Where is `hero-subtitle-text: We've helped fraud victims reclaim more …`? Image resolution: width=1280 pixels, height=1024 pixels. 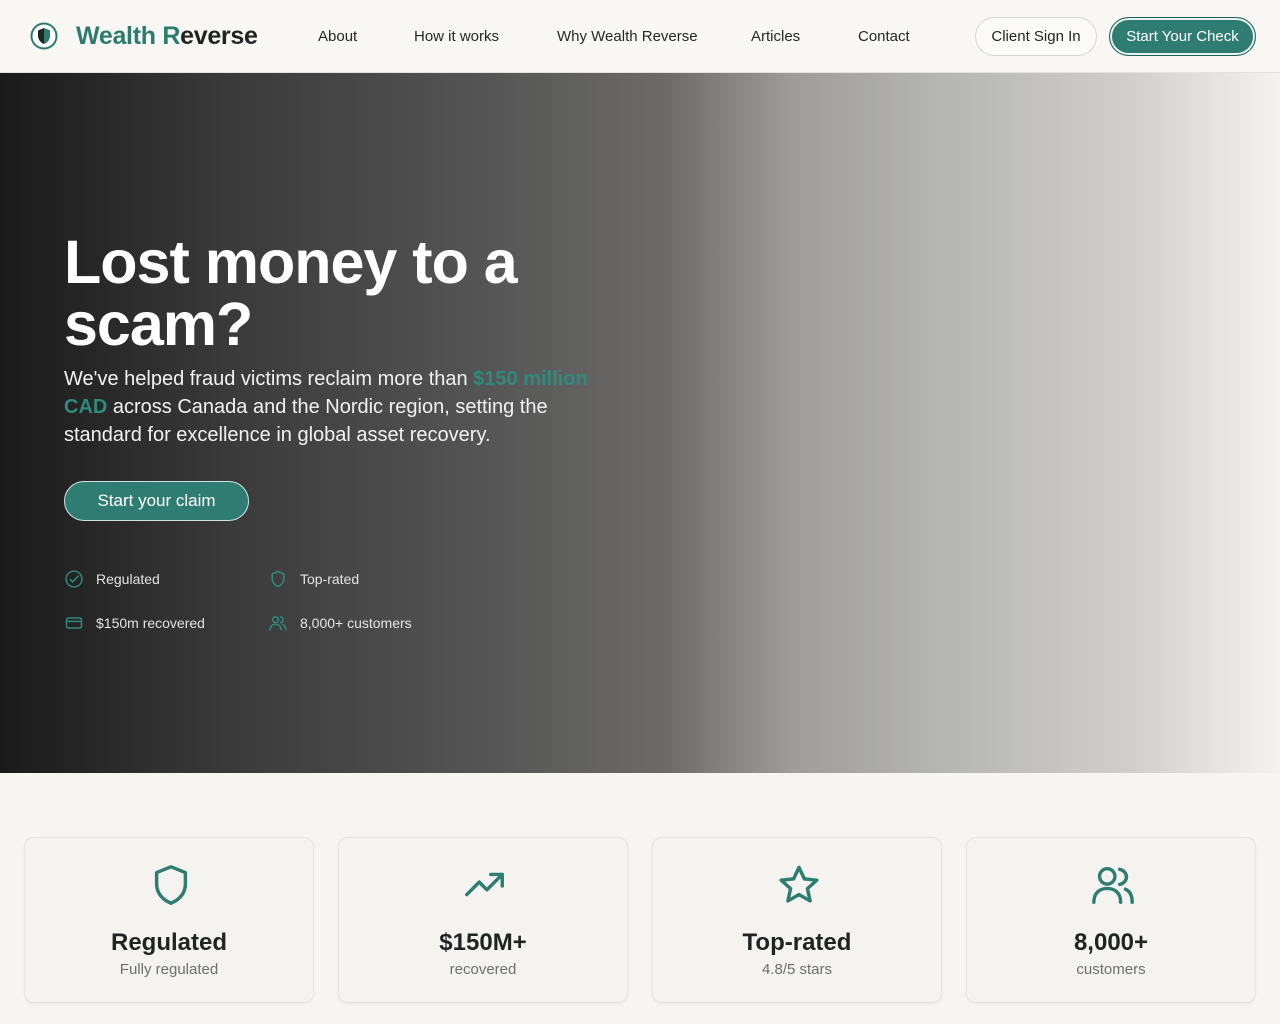 hero-subtitle-text: We've helped fraud victims reclaim more … is located at coordinates (269, 379).